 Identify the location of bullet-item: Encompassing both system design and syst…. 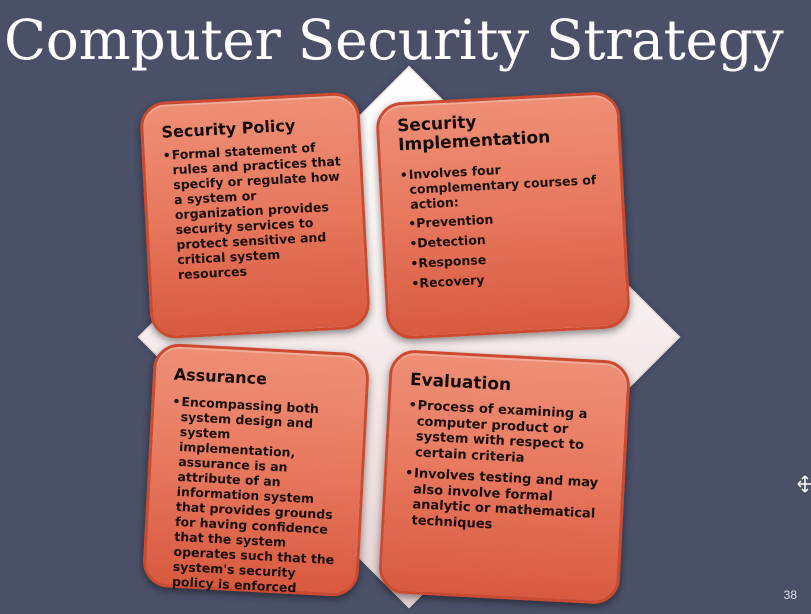
(256, 496).